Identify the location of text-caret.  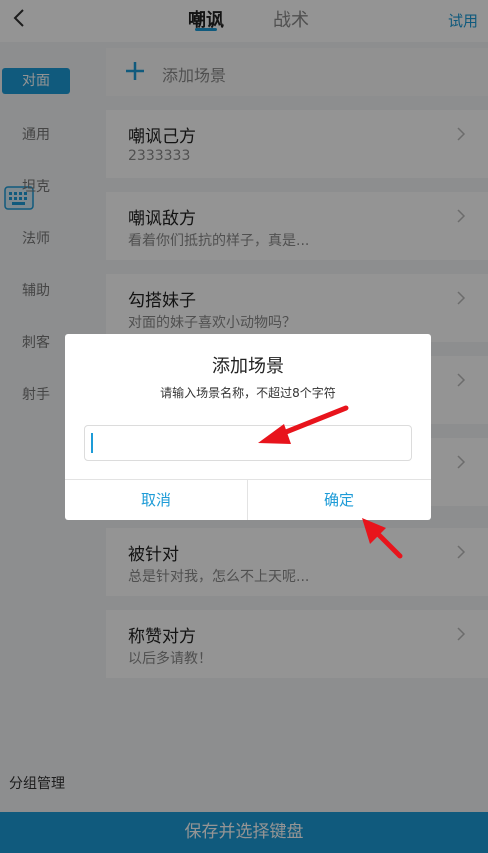
(92, 443).